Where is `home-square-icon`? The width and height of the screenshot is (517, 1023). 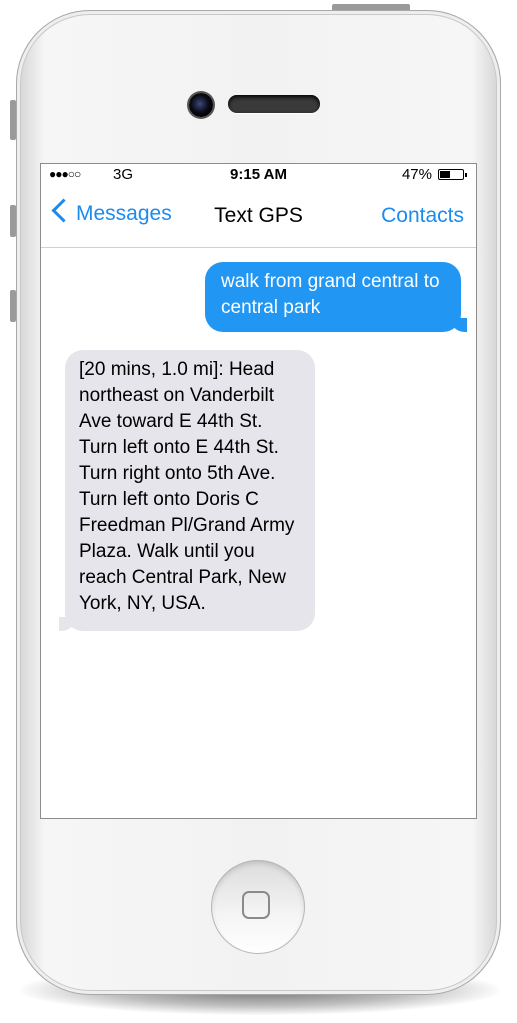
home-square-icon is located at coordinates (256, 905).